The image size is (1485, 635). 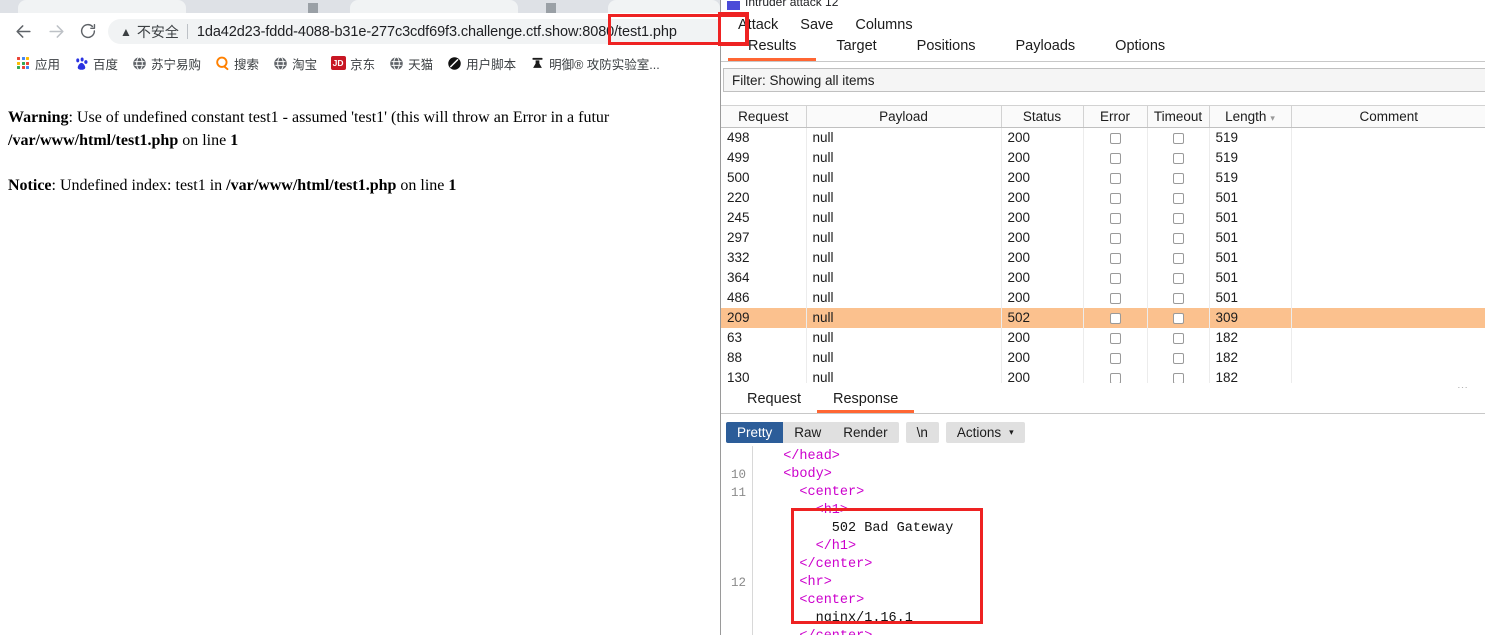 I want to click on bookmark-baidu: 百度, so click(x=95, y=63).